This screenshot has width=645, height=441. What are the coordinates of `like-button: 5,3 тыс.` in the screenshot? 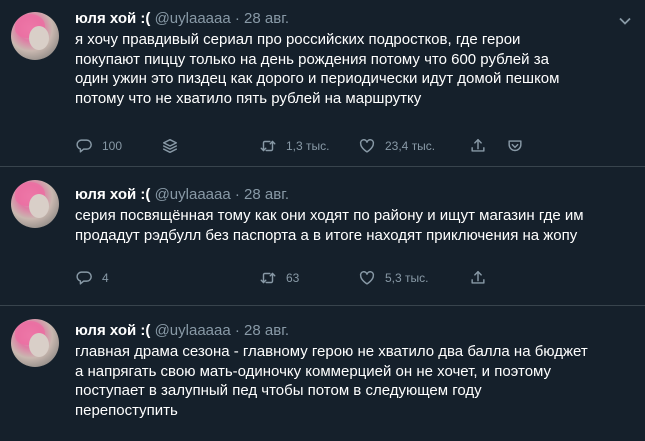 It's located at (393, 278).